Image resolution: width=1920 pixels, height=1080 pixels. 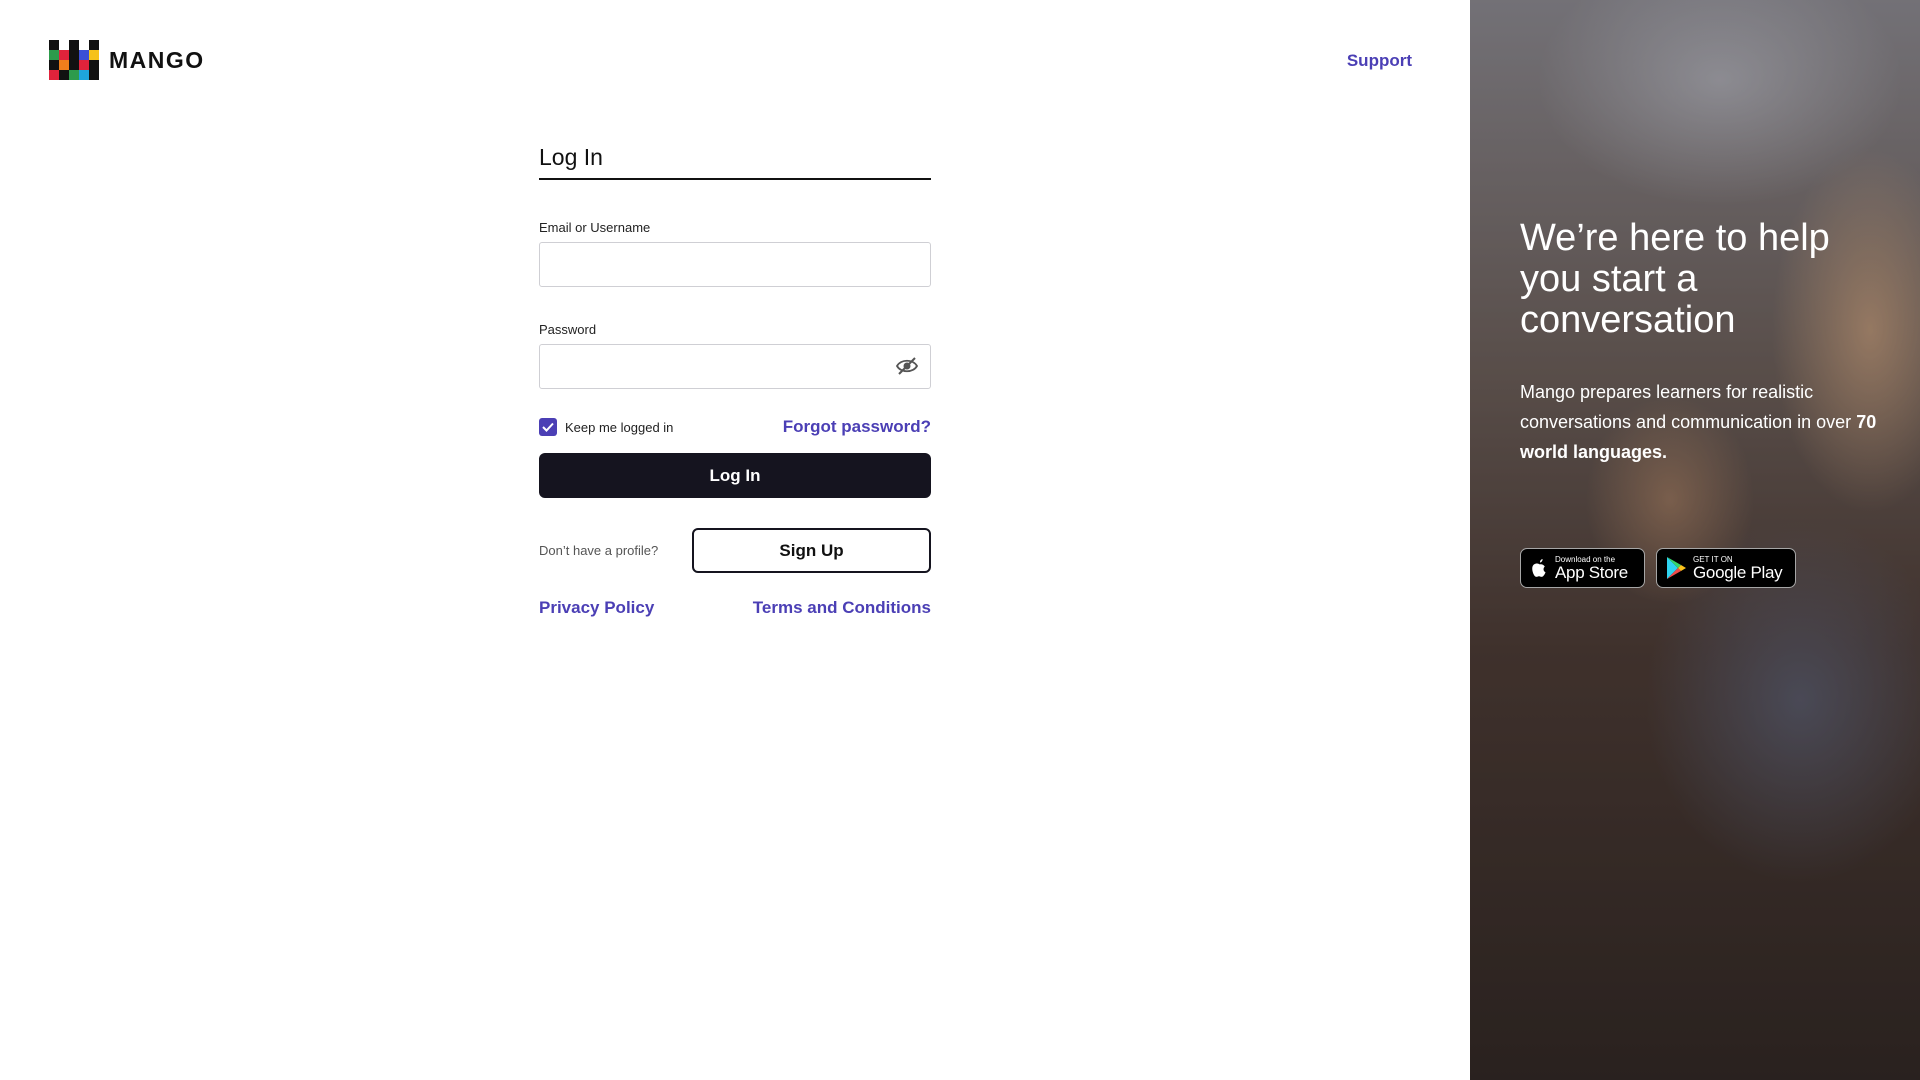 I want to click on checkmark-icon, so click(x=548, y=427).